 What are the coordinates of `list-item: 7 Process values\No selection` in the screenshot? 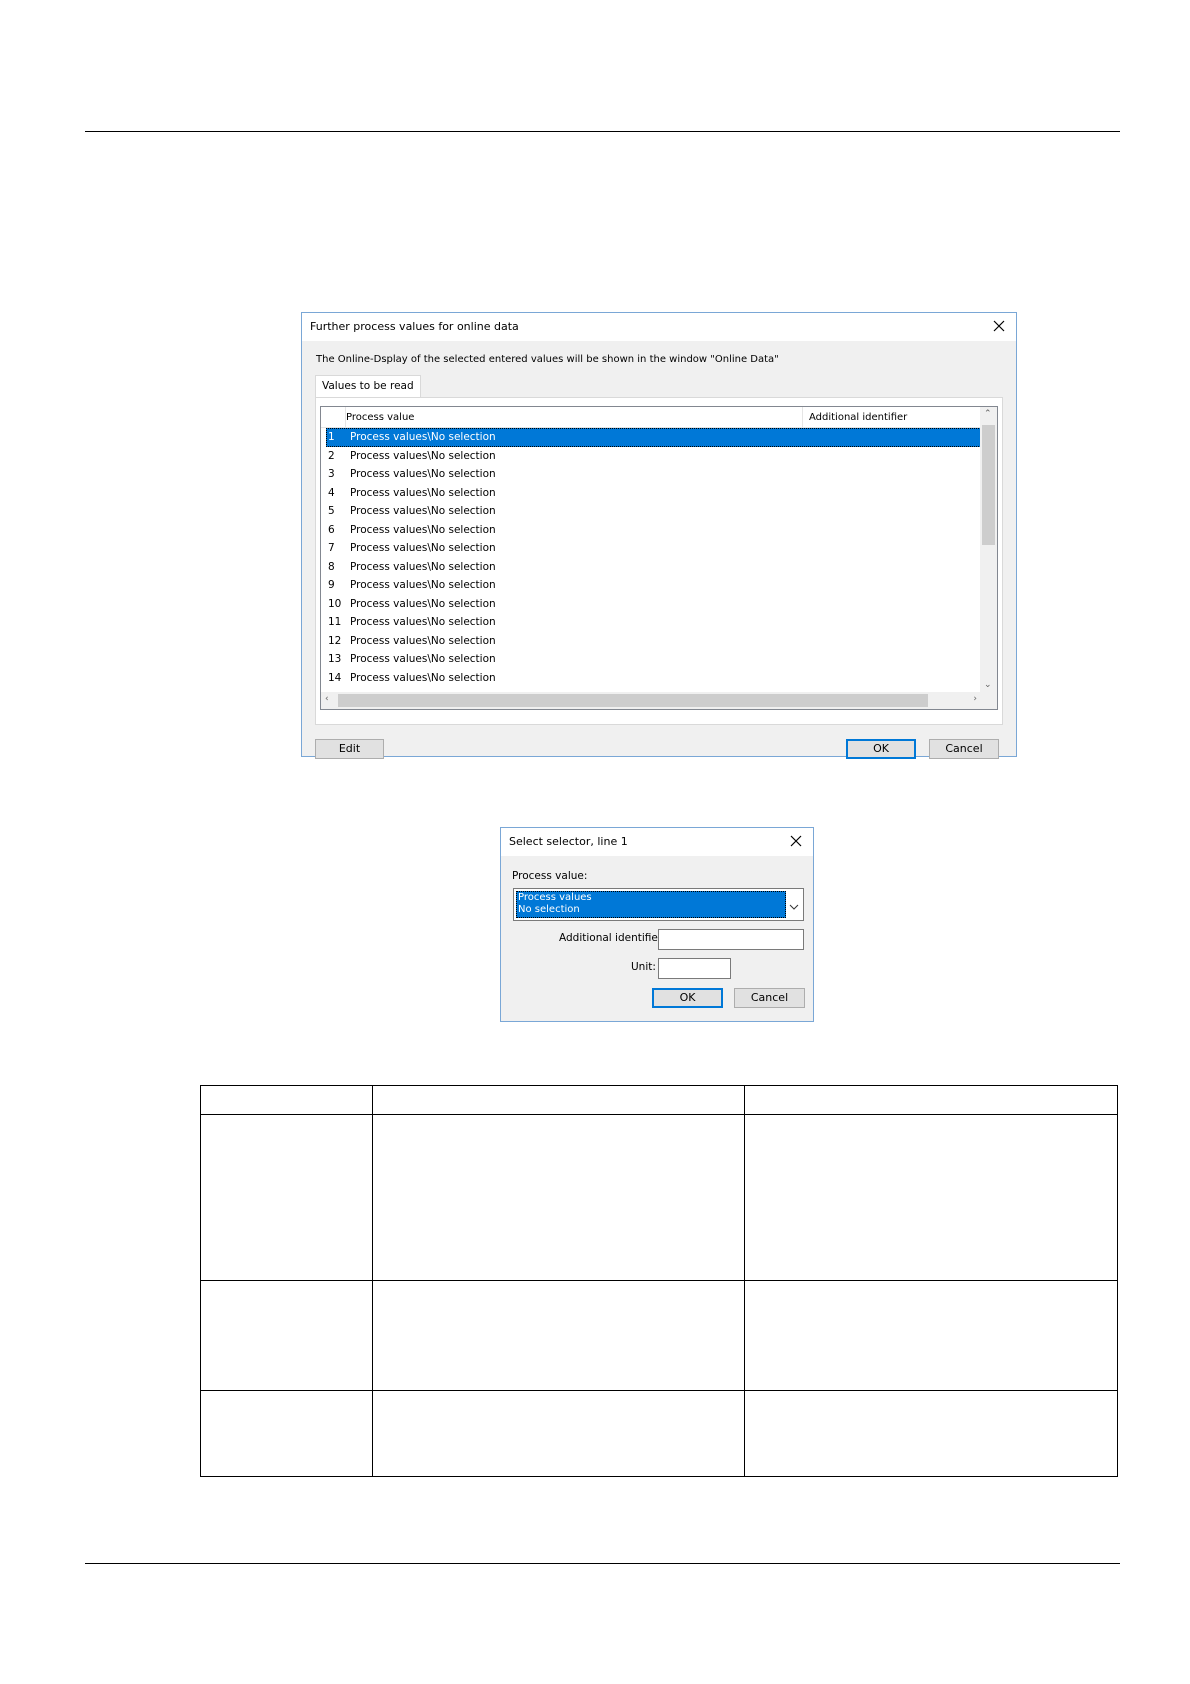 It's located at (653, 548).